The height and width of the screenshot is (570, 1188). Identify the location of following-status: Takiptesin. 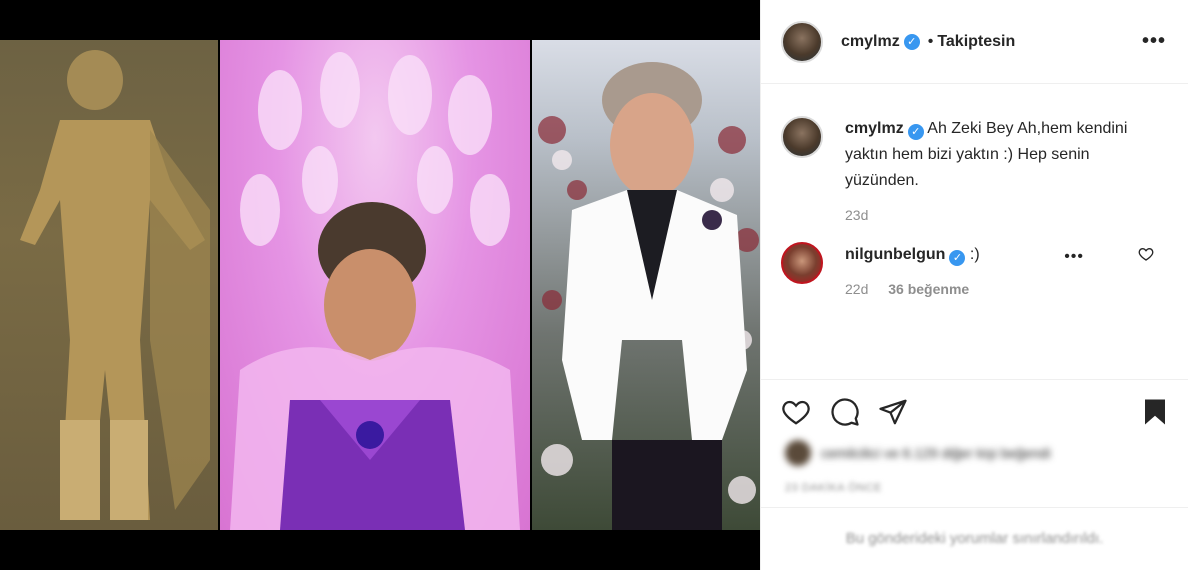
(976, 42).